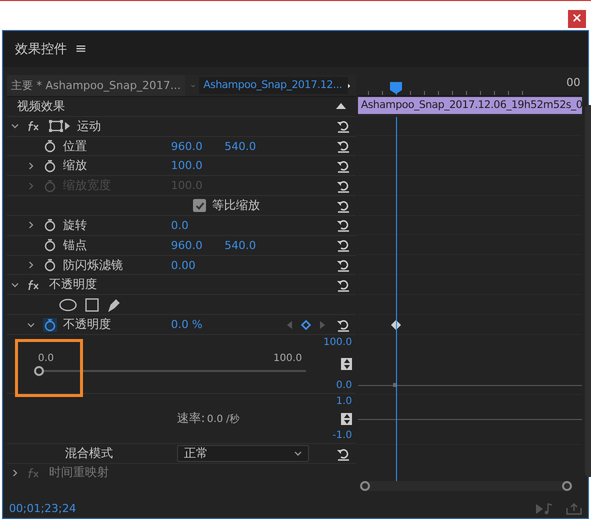 Image resolution: width=591 pixels, height=519 pixels. Describe the element at coordinates (470, 105) in the screenshot. I see `clip-bar: Ashampoo_Snap_2017.12.06_19h52m52s_0` at that location.